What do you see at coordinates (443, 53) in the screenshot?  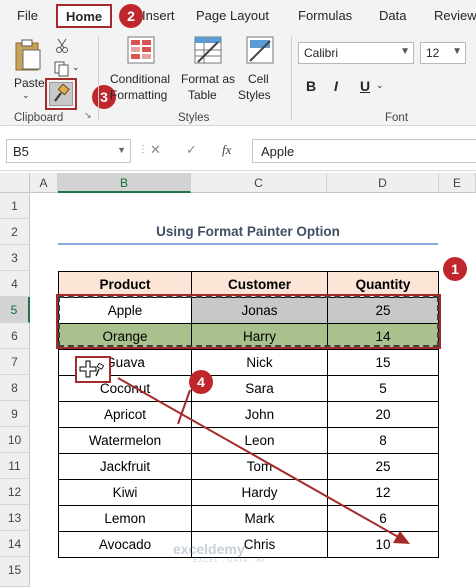 I see `font-size-select: 12 ▼` at bounding box center [443, 53].